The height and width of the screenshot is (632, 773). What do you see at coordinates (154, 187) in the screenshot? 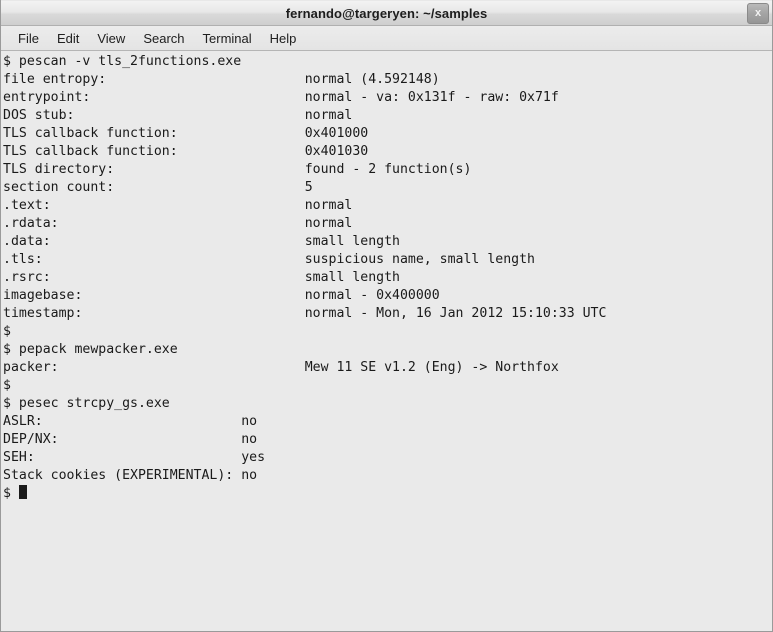
I see `result-label: section count:` at bounding box center [154, 187].